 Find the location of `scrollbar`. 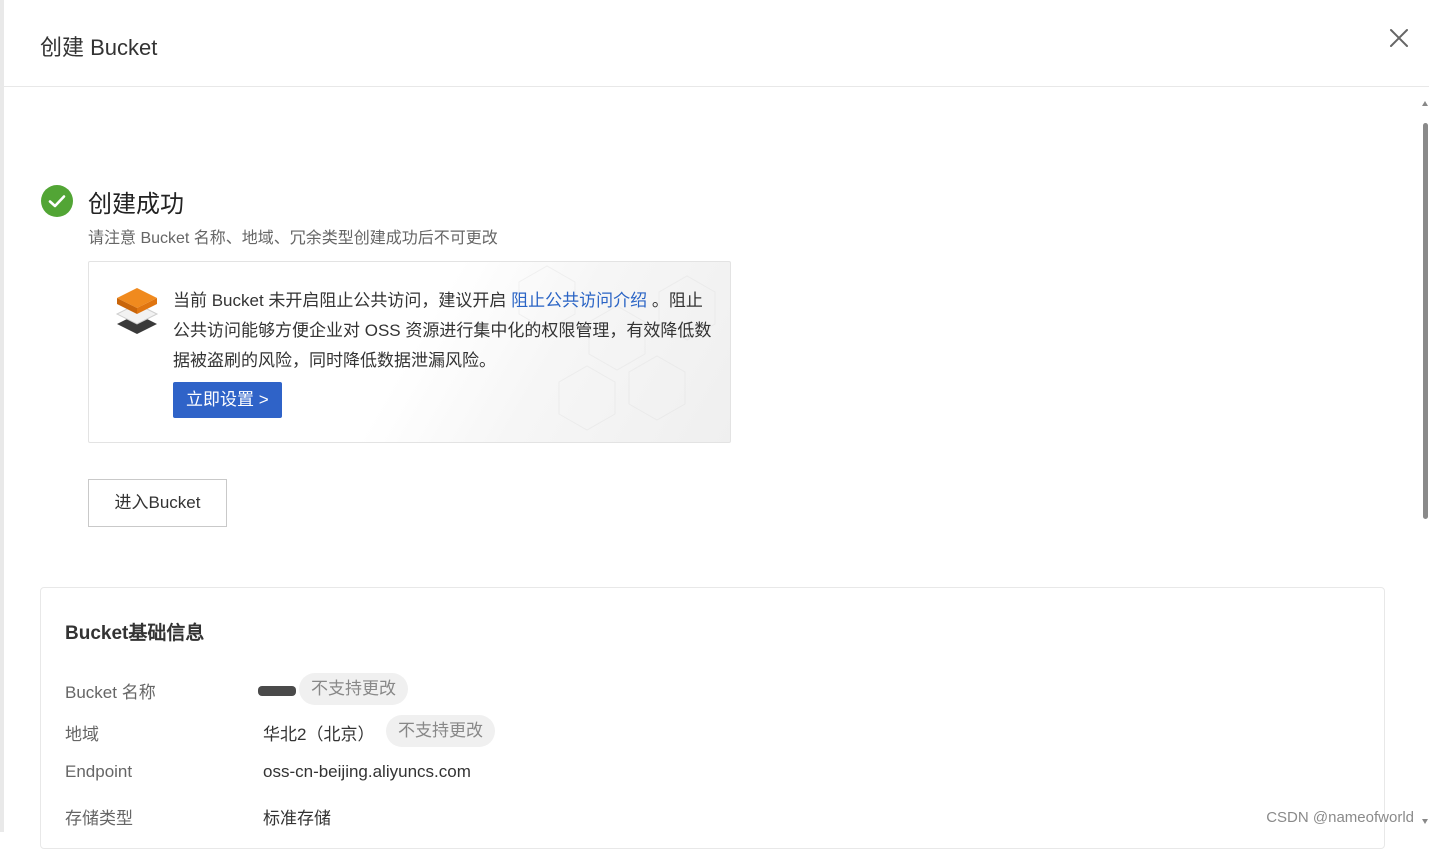

scrollbar is located at coordinates (1425, 459).